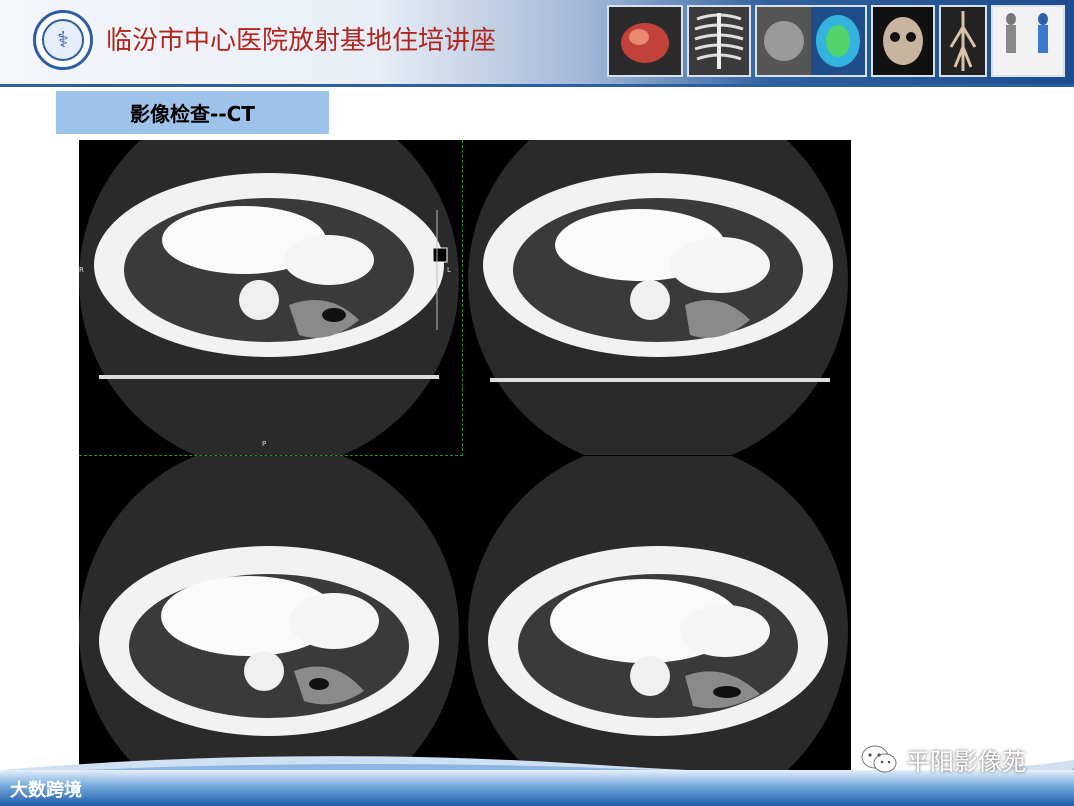  Describe the element at coordinates (46, 790) in the screenshot. I see `footer-brand: 大数跨境` at that location.